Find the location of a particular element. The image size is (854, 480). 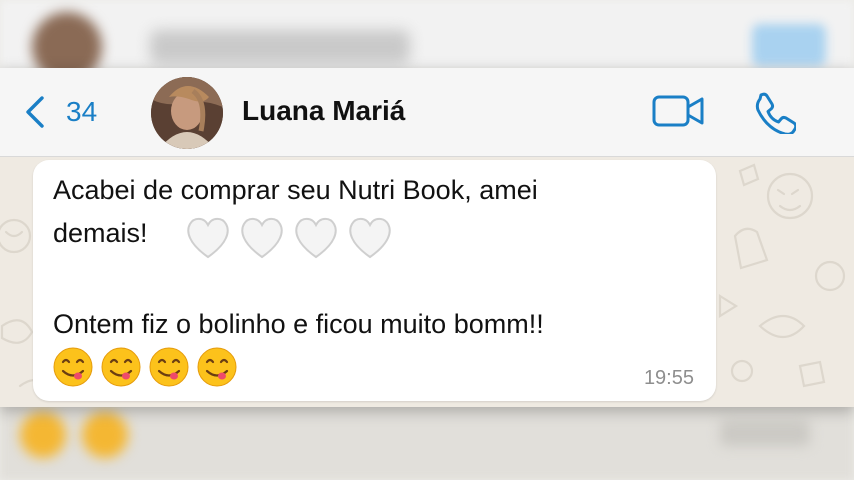

blurred-timestamp is located at coordinates (765, 433).